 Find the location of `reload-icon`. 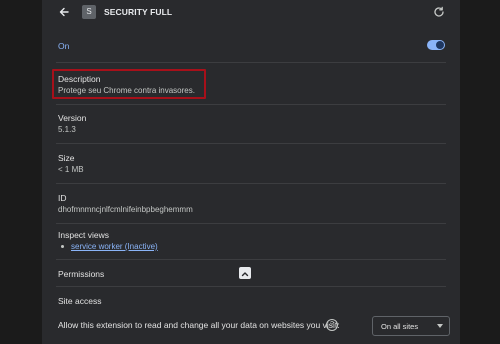

reload-icon is located at coordinates (439, 11).